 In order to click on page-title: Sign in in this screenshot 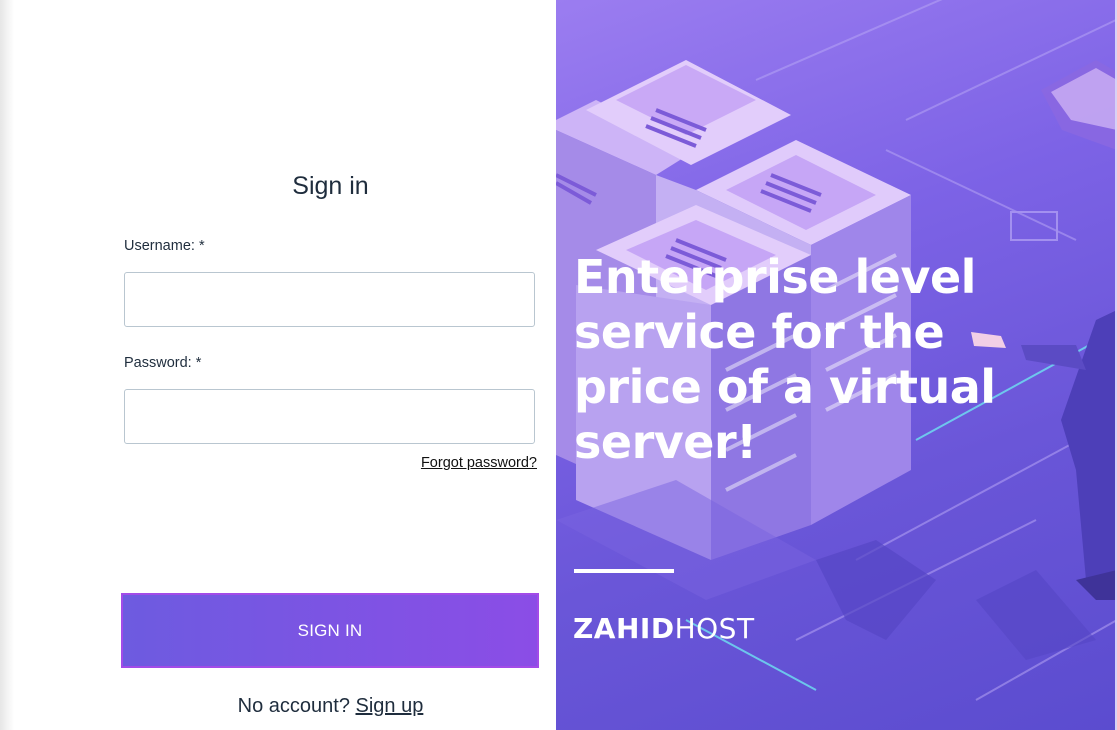, I will do `click(330, 186)`.